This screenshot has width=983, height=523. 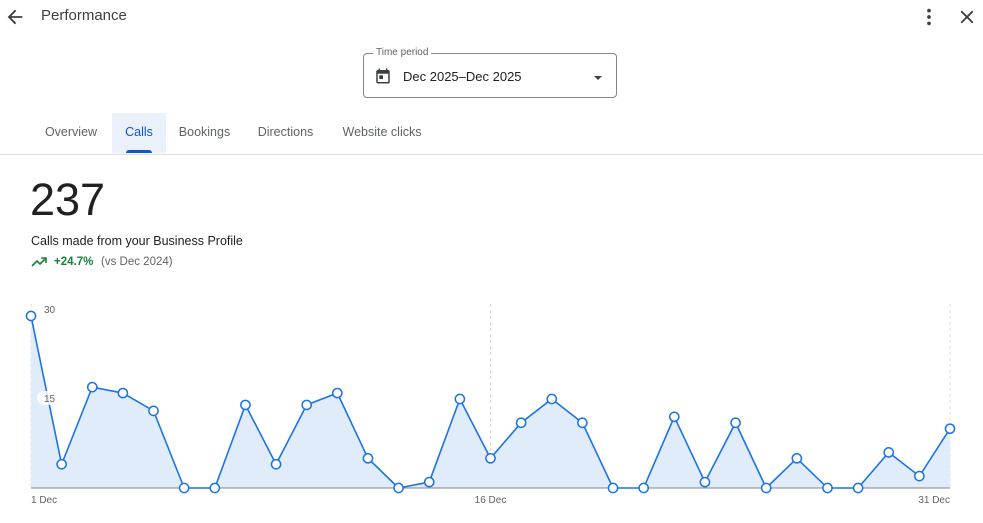 What do you see at coordinates (137, 262) in the screenshot?
I see `comparison-period: (vs Dec 2024)` at bounding box center [137, 262].